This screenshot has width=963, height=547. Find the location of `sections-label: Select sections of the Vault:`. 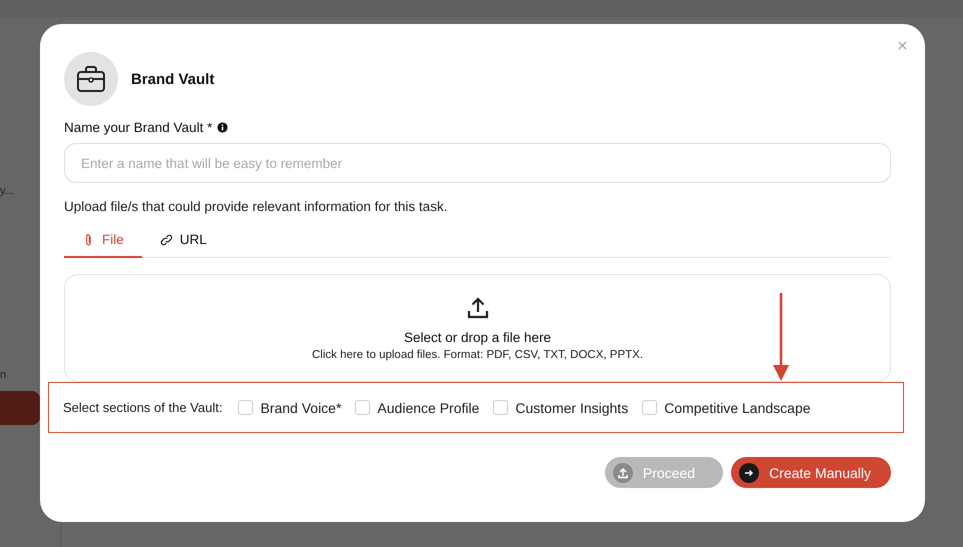

sections-label: Select sections of the Vault: is located at coordinates (142, 407).